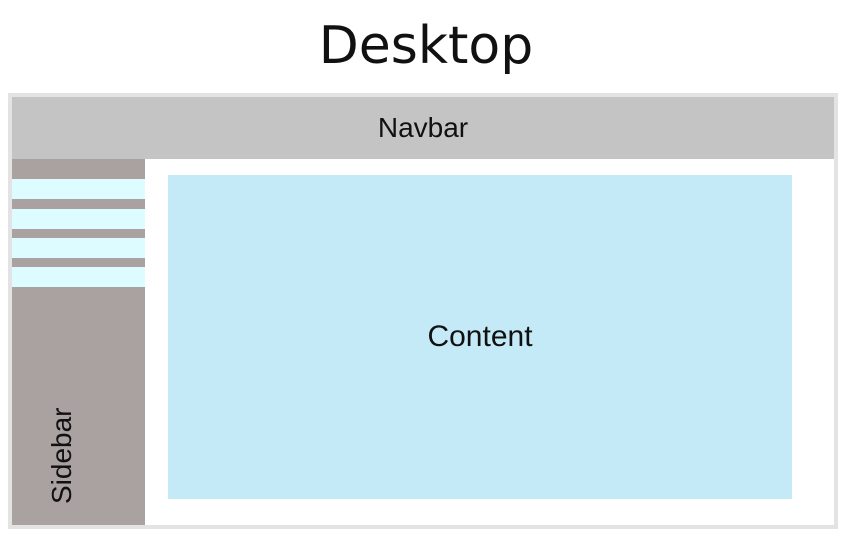 This screenshot has height=538, width=852. I want to click on navbar-block: Navbar, so click(423, 128).